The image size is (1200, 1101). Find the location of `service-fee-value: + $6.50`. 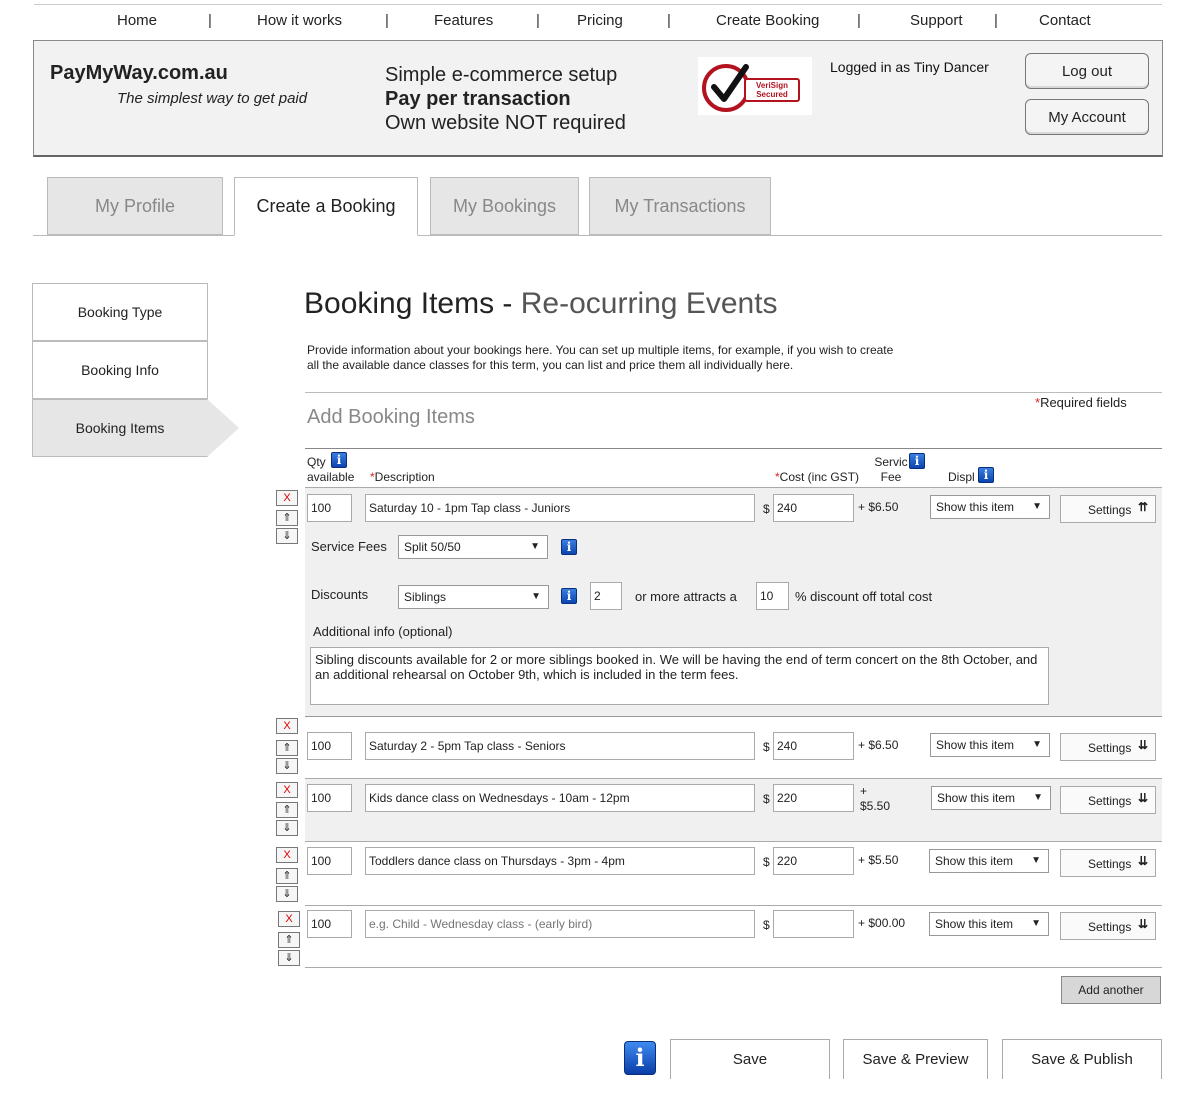

service-fee-value: + $6.50 is located at coordinates (878, 745).